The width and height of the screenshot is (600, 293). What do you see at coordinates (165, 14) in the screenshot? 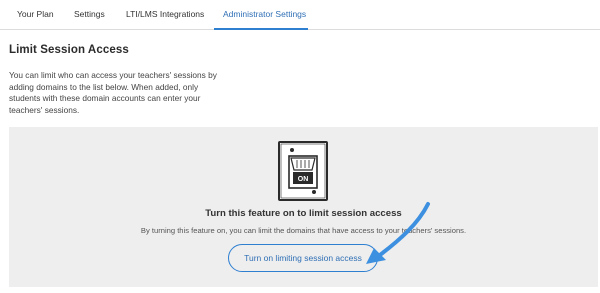
I see `tab-lti-lms-integrations: LTI/LMS Integrations` at bounding box center [165, 14].